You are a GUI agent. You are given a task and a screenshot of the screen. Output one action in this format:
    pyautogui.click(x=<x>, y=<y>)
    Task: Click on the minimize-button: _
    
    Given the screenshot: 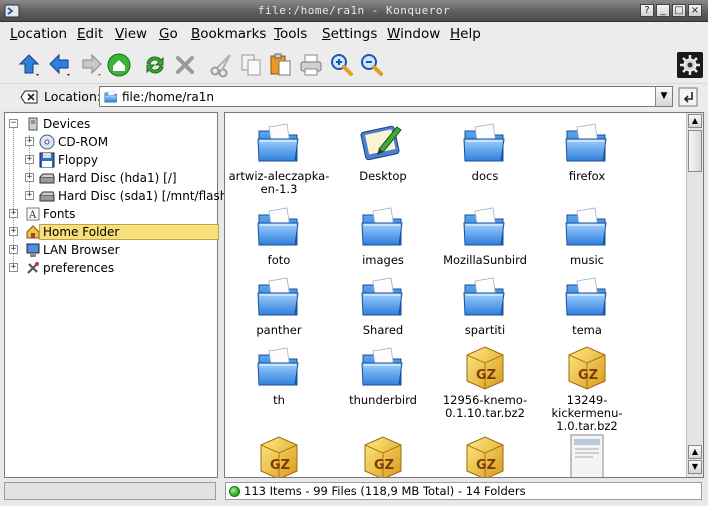 What is the action you would take?
    pyautogui.click(x=663, y=10)
    